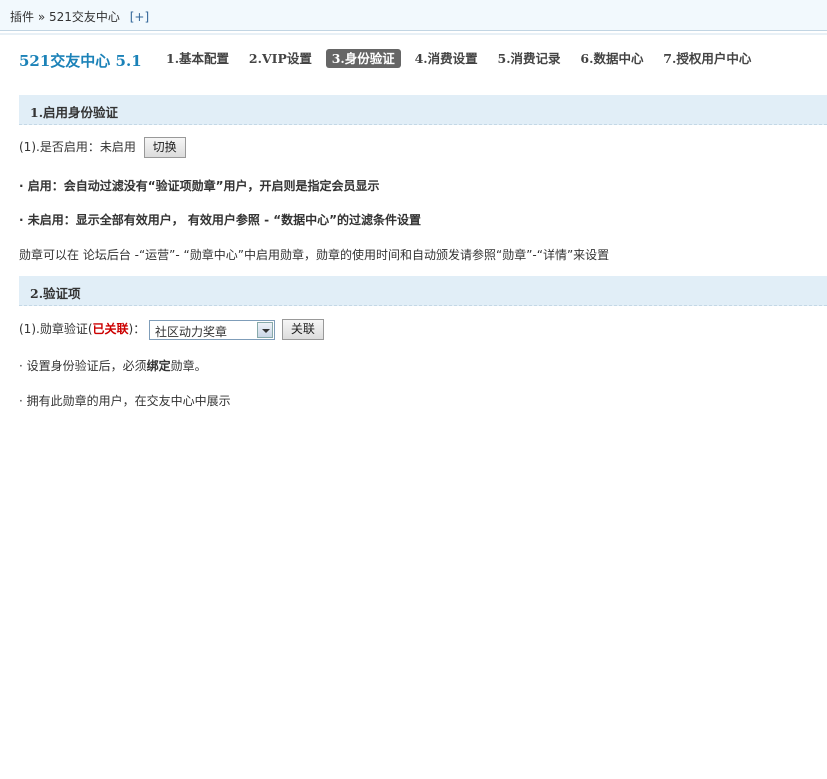 The image size is (827, 779). What do you see at coordinates (139, 17) in the screenshot?
I see `breadcrumb-add-link: [+]` at bounding box center [139, 17].